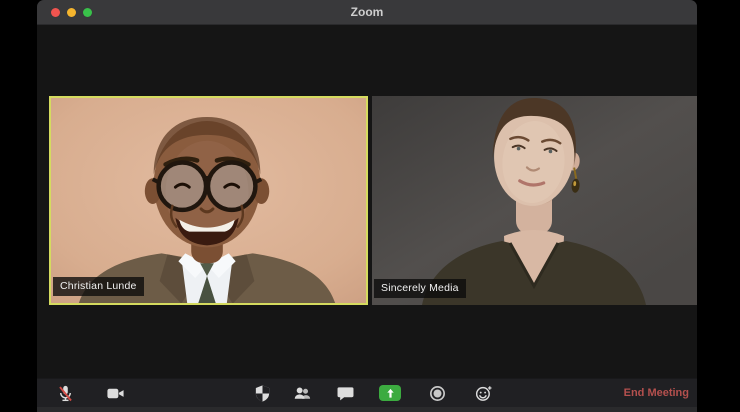 The width and height of the screenshot is (740, 412). What do you see at coordinates (98, 286) in the screenshot?
I see `participant-name-label: Christian Lunde` at bounding box center [98, 286].